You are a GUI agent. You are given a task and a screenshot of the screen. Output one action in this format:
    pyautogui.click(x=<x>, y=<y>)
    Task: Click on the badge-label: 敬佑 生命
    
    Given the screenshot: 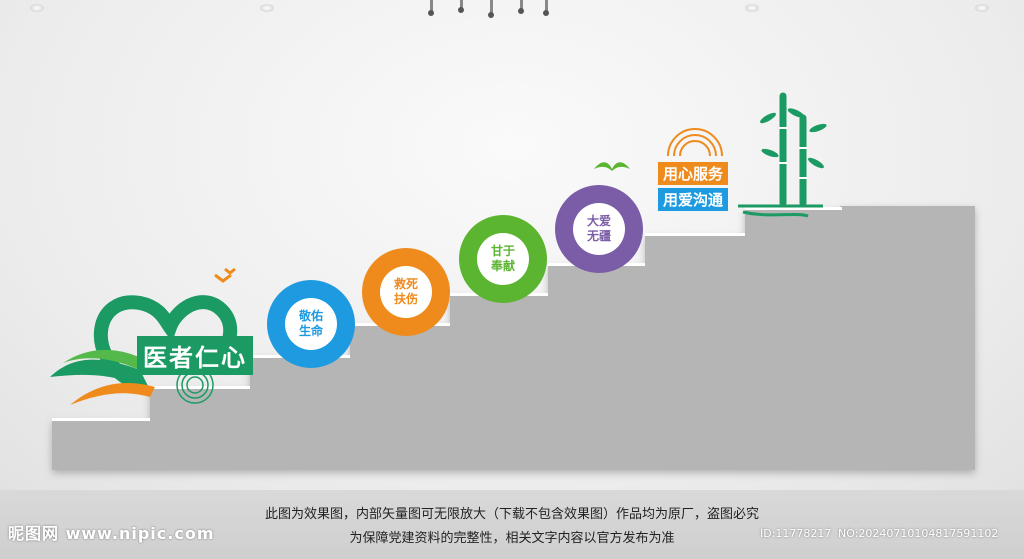 What is the action you would take?
    pyautogui.click(x=311, y=324)
    